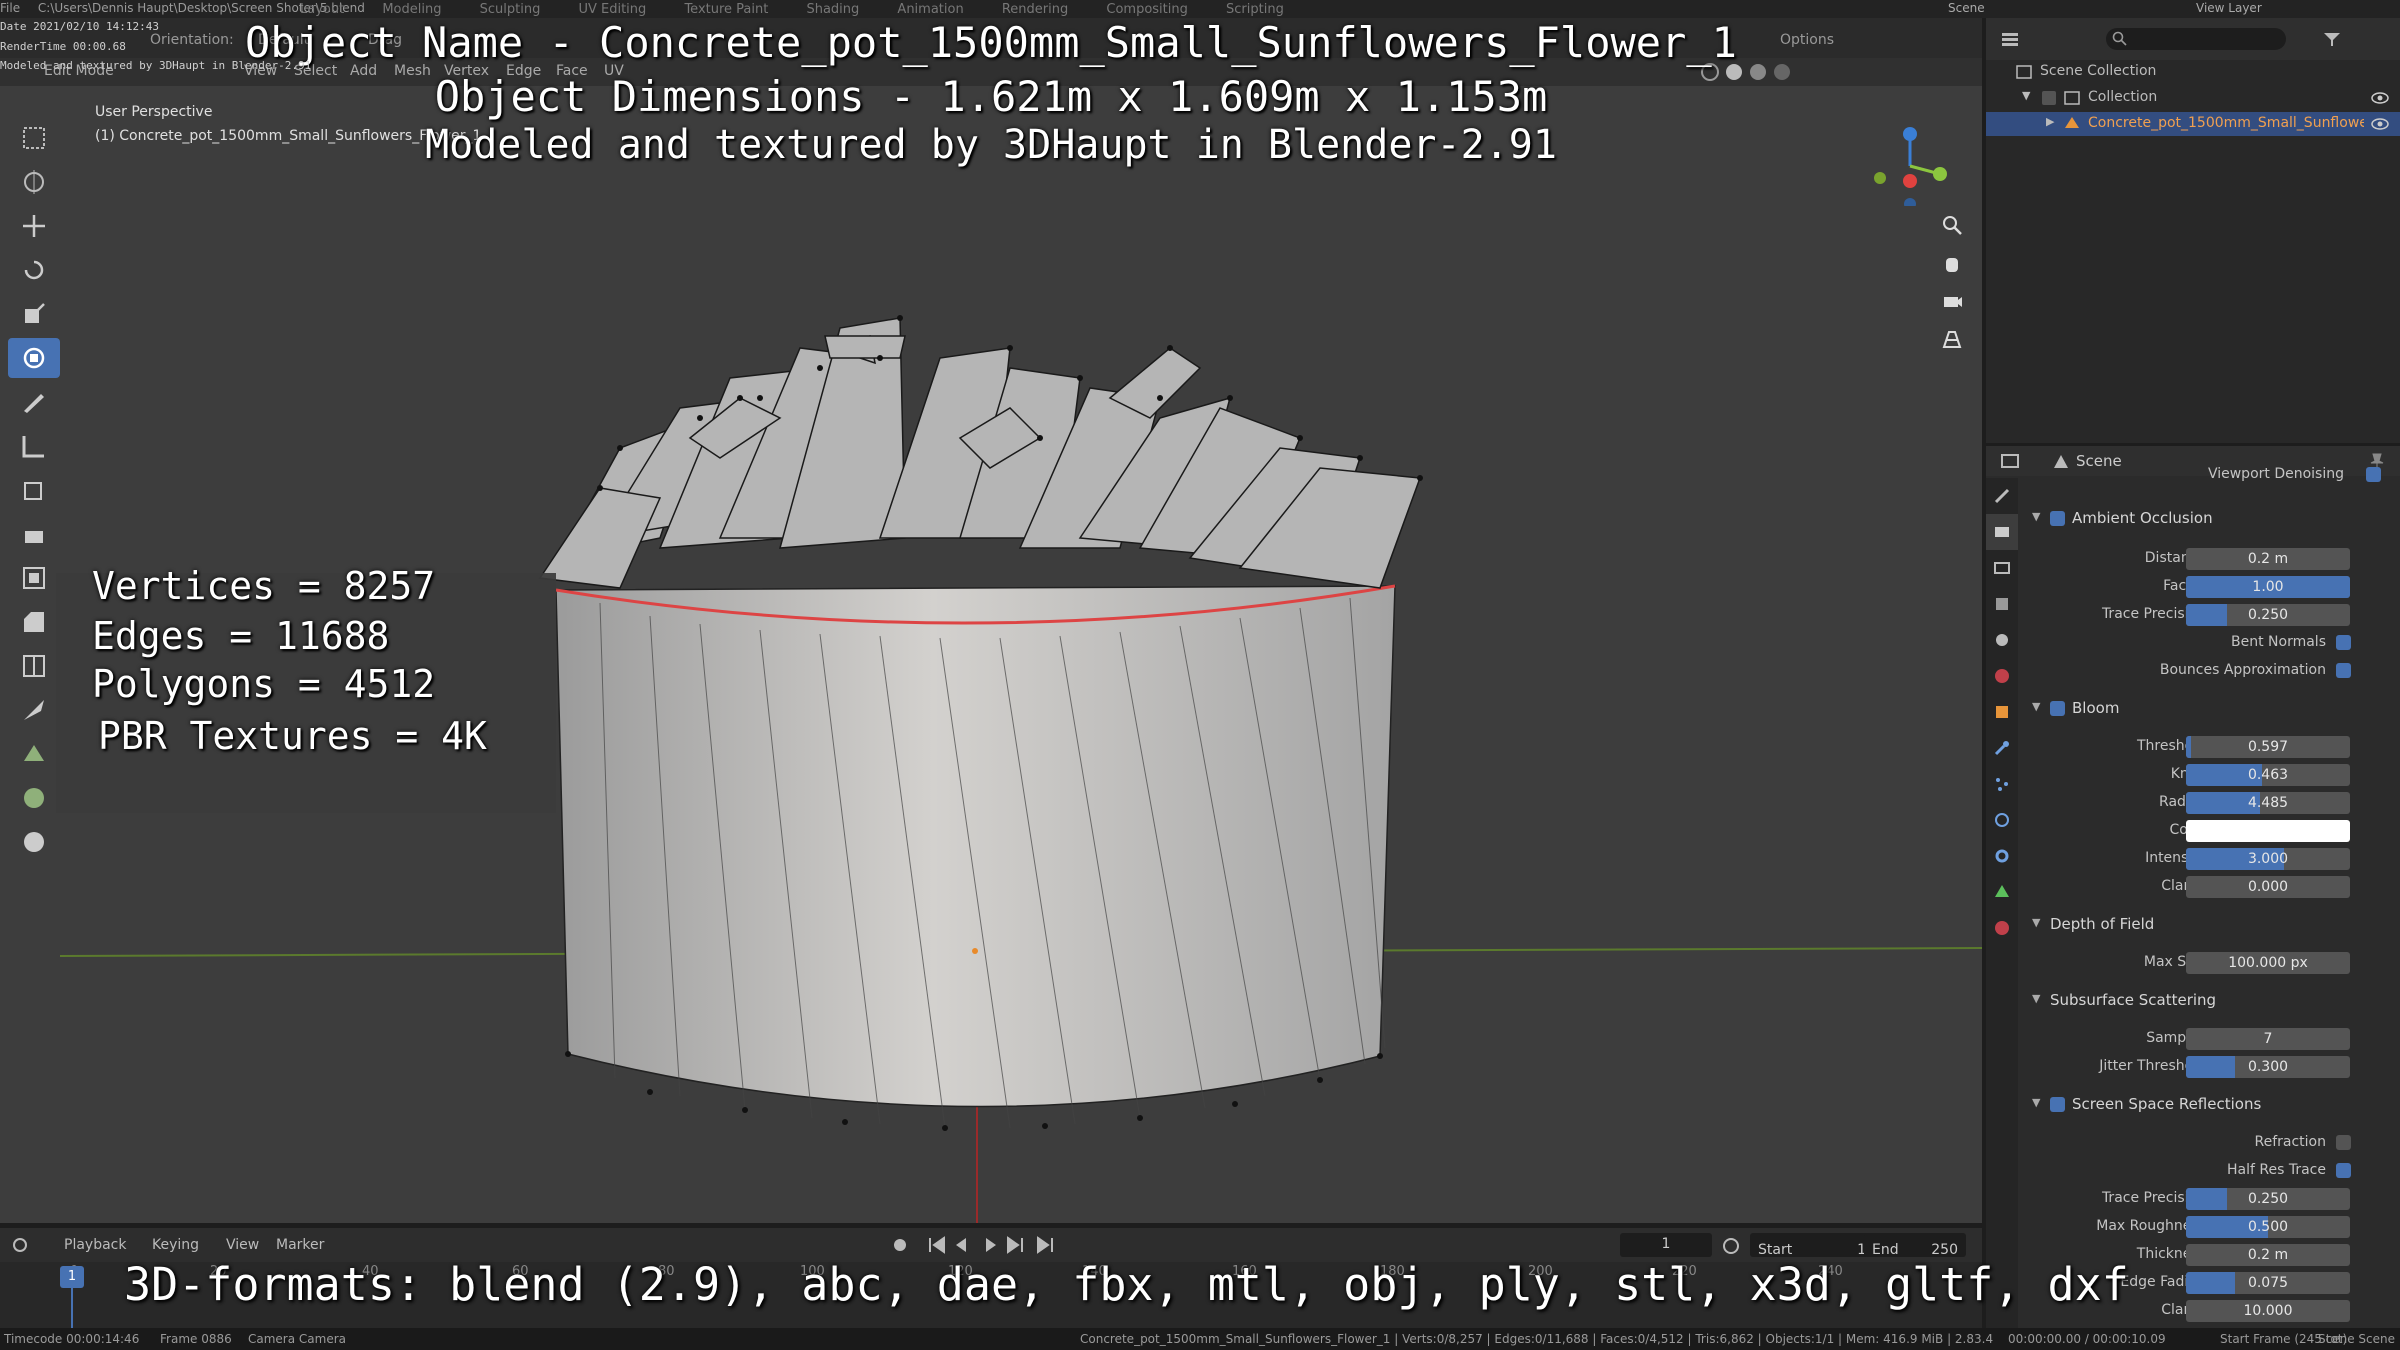 The height and width of the screenshot is (1350, 2400). Describe the element at coordinates (34, 578) in the screenshot. I see `inset-tool` at that location.